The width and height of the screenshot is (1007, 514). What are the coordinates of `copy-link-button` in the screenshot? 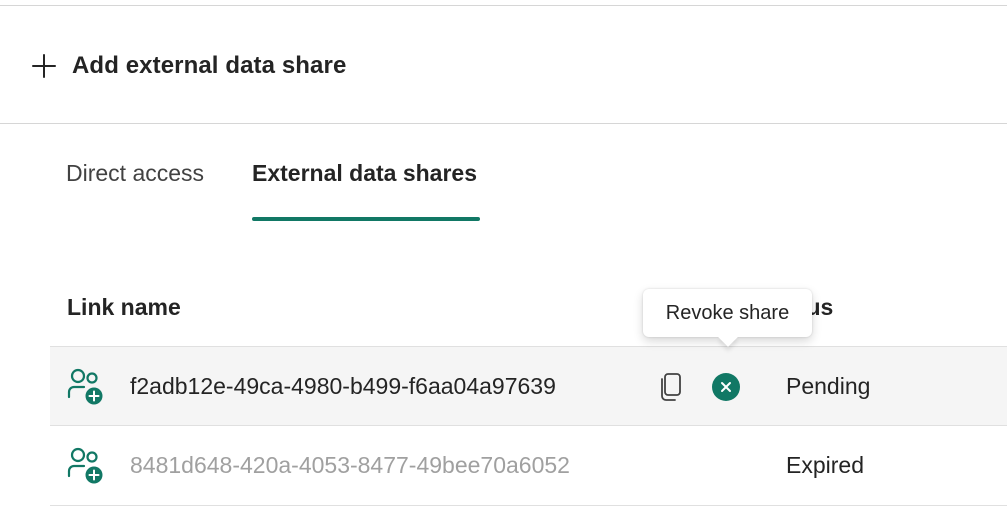 It's located at (671, 387).